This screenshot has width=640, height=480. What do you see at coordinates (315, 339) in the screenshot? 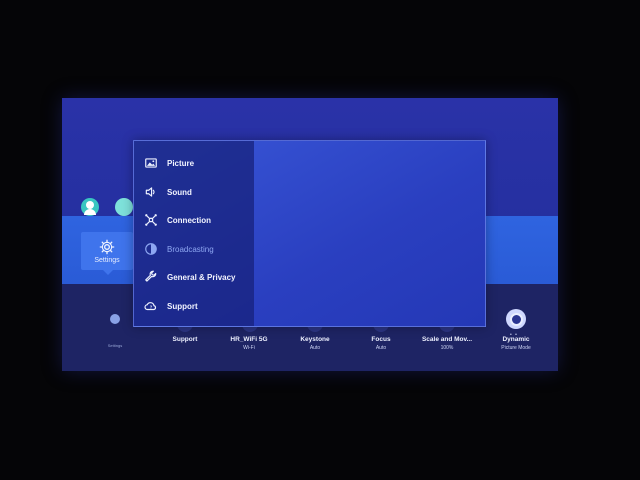
I see `quick-setting-title: Keystone` at bounding box center [315, 339].